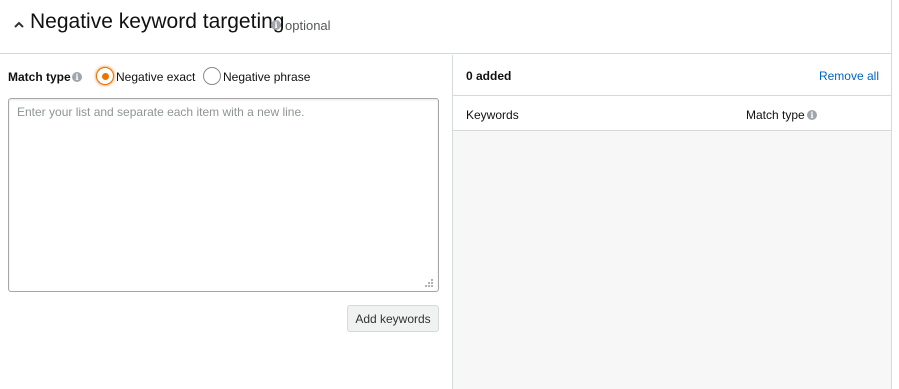  I want to click on chevron-up-icon, so click(19, 25).